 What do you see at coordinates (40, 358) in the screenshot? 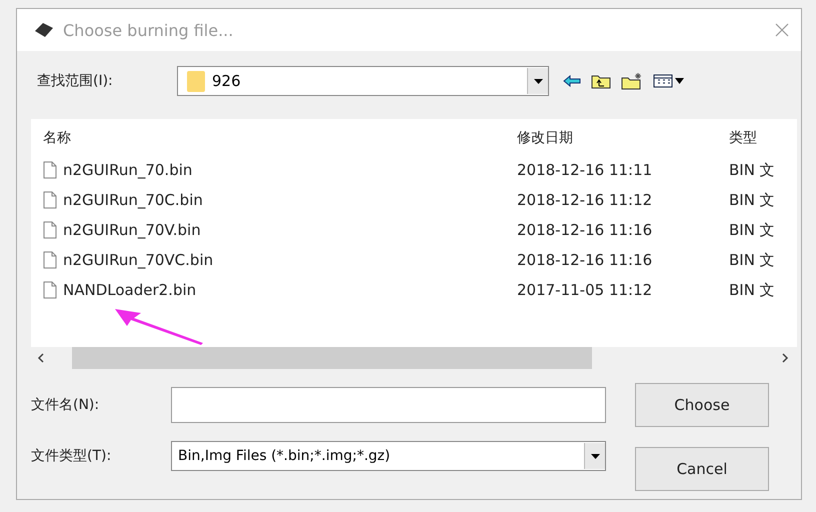
I see `scroll-left-icon` at bounding box center [40, 358].